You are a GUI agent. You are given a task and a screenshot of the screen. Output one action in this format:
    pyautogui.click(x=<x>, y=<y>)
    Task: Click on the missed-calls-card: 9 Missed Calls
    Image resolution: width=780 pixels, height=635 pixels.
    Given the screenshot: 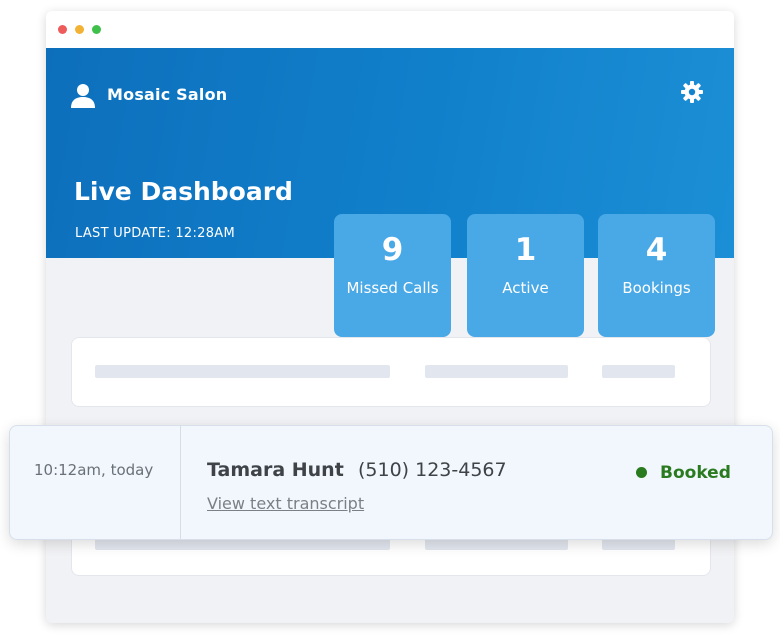 What is the action you would take?
    pyautogui.click(x=392, y=275)
    